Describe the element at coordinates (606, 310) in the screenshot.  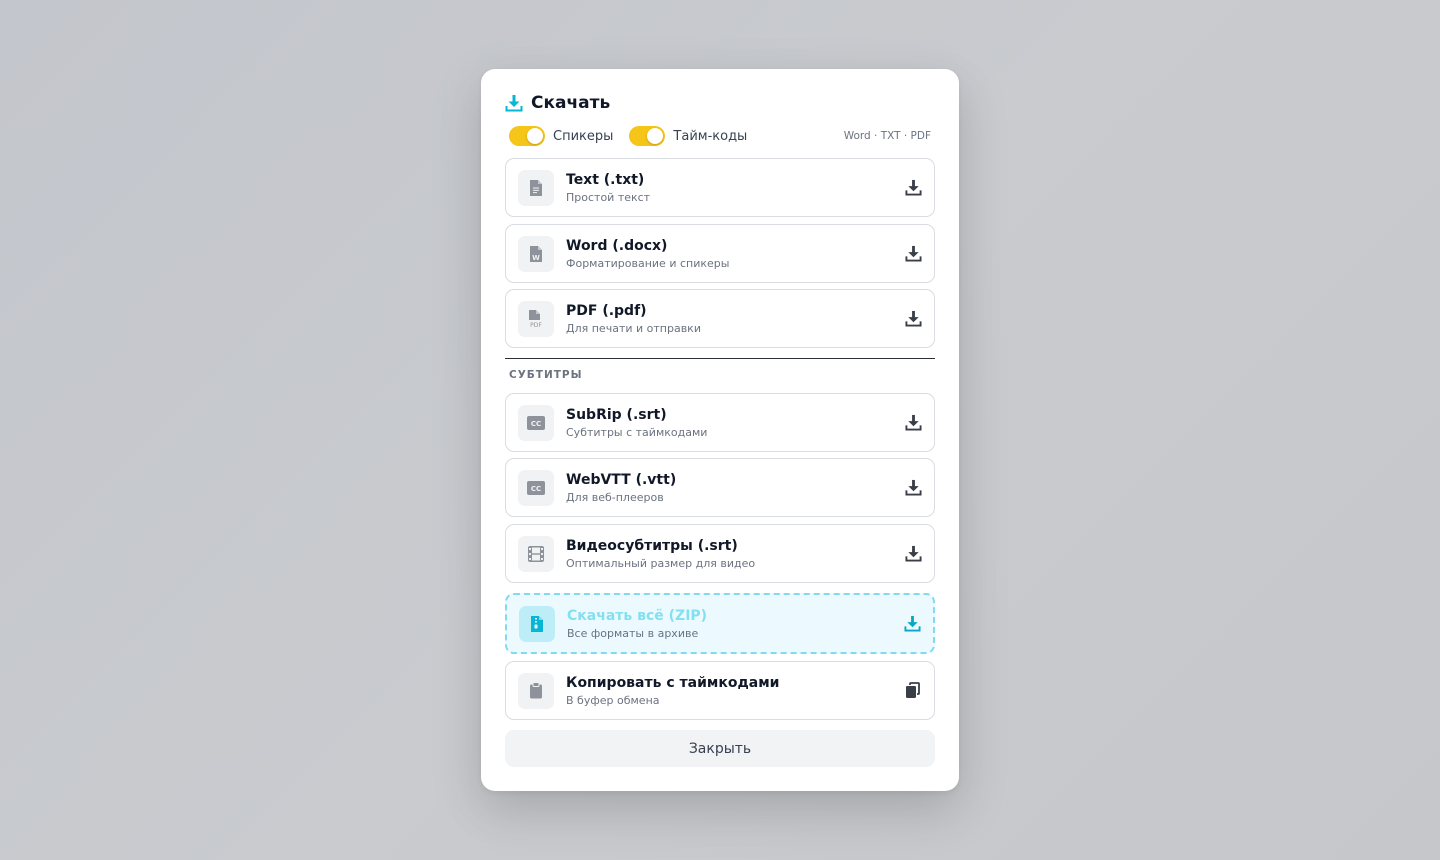
I see `option-title: PDF (.pdf)` at that location.